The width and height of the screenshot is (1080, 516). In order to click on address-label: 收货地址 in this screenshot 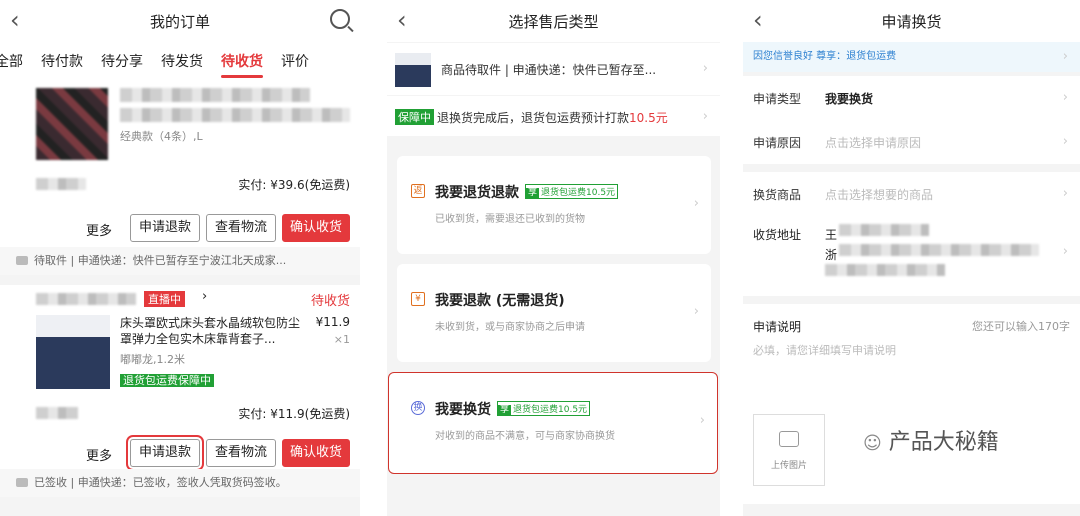, I will do `click(777, 235)`.